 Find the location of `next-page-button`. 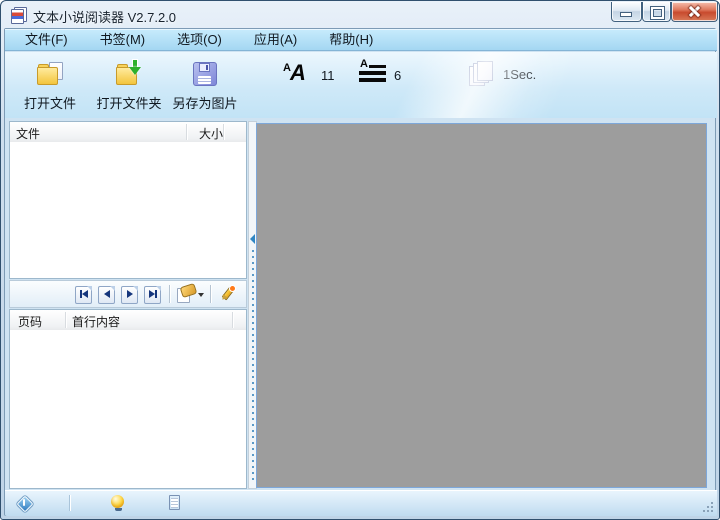

next-page-button is located at coordinates (129, 294).